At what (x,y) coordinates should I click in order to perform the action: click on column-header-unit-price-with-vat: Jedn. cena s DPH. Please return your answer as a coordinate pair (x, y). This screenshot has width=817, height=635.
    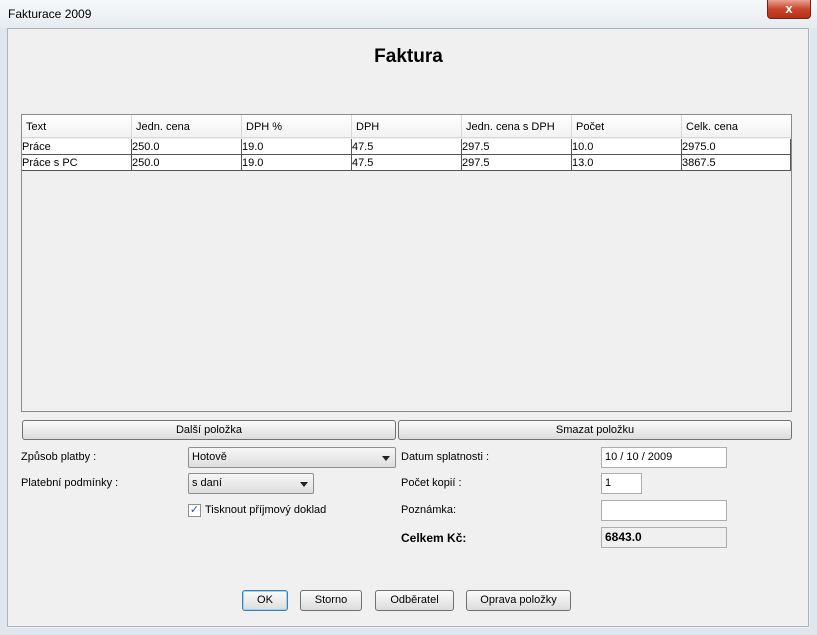
    Looking at the image, I should click on (517, 126).